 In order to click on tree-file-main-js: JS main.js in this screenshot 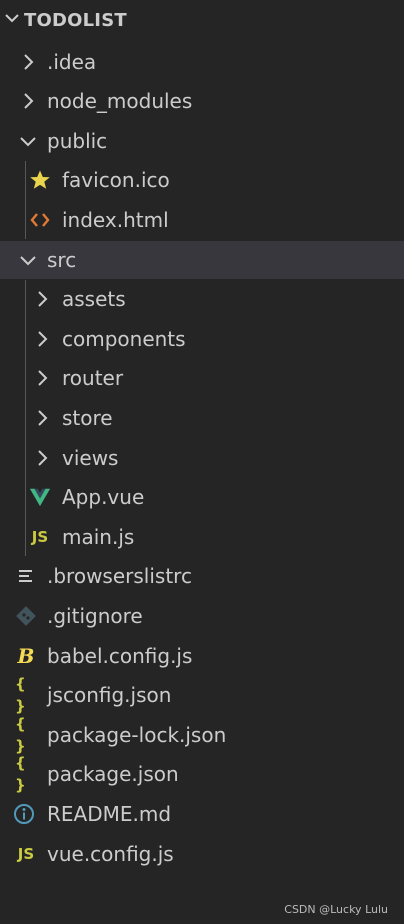, I will do `click(202, 537)`.